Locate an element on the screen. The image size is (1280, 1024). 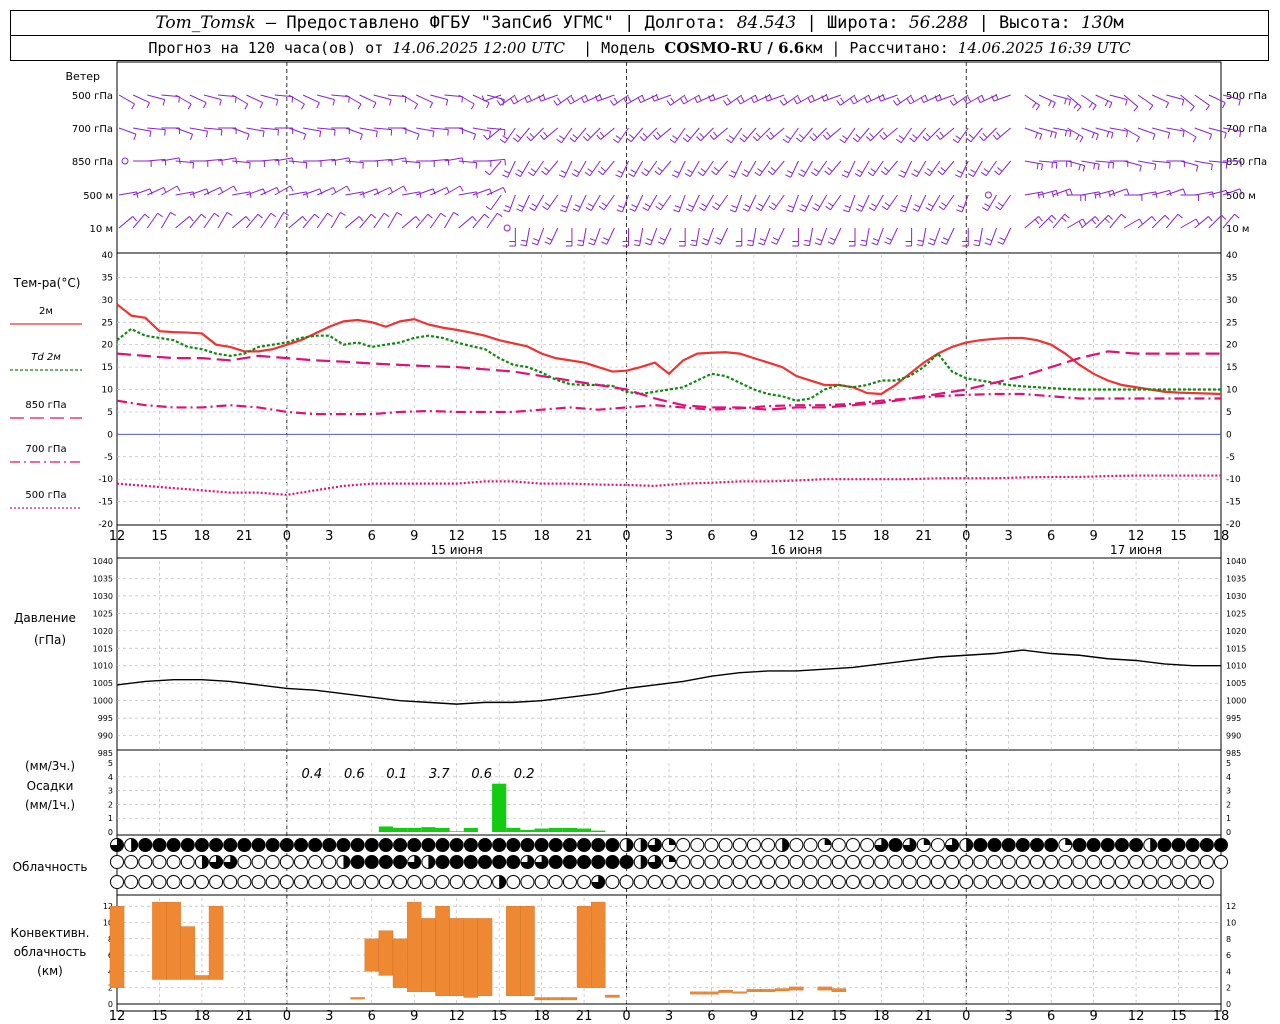
pressure-tick-right: 1040 is located at coordinates (1236, 561).